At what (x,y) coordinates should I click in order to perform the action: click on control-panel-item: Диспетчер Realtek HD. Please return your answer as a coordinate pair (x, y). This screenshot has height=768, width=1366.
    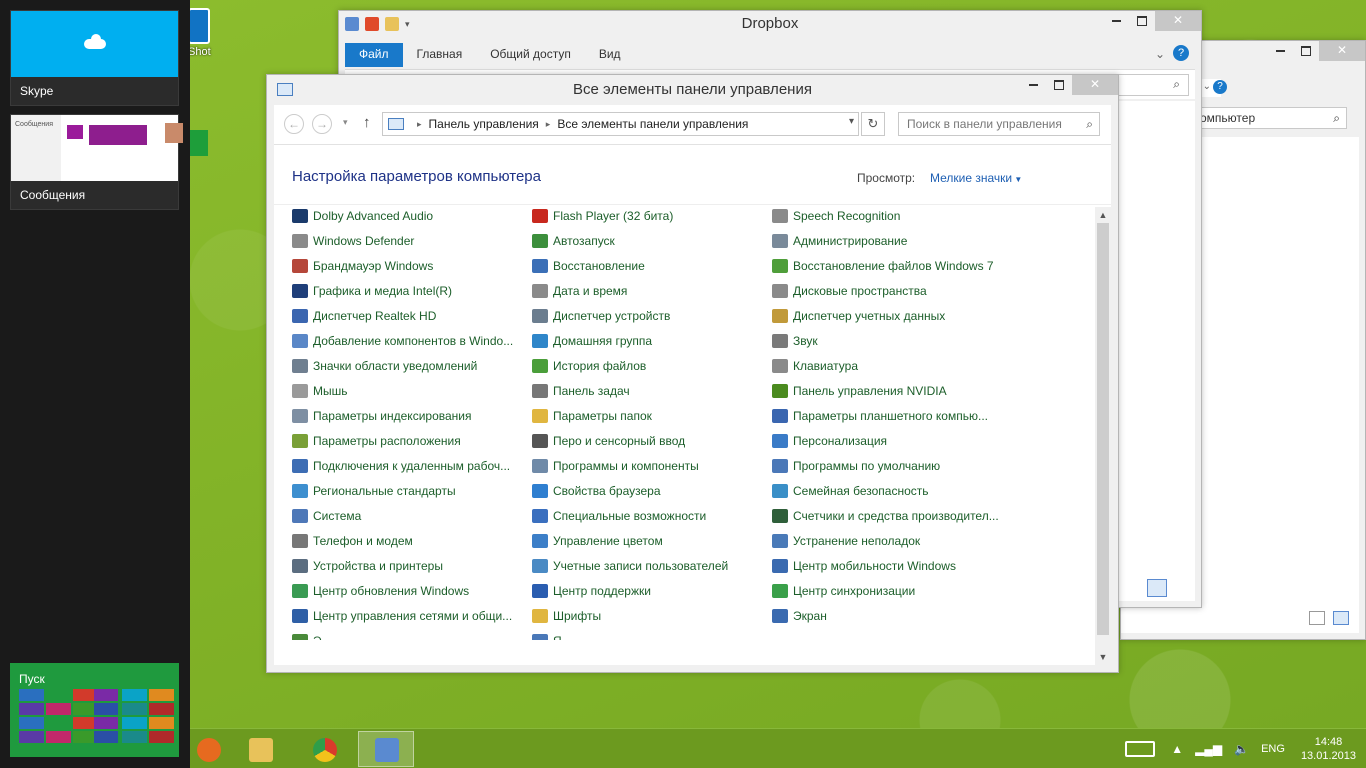
    Looking at the image, I should click on (409, 315).